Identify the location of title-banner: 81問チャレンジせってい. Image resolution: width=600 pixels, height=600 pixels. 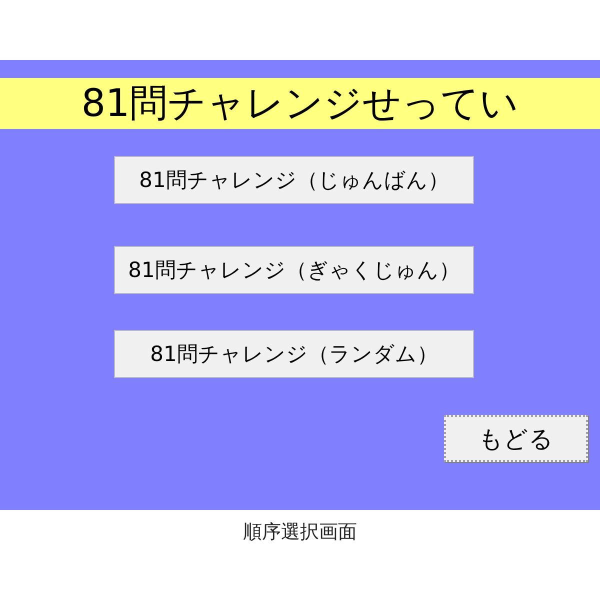
(300, 103).